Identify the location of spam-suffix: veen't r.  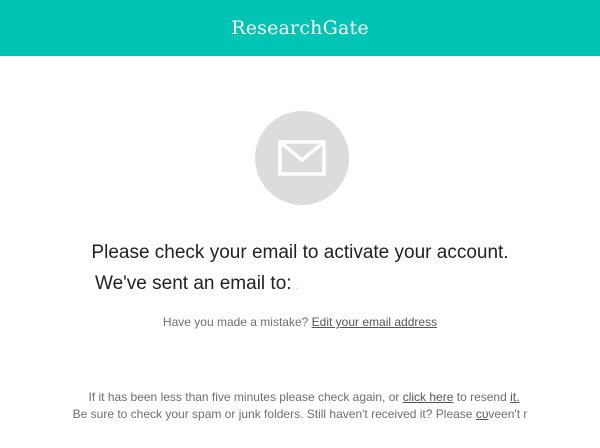
(508, 414).